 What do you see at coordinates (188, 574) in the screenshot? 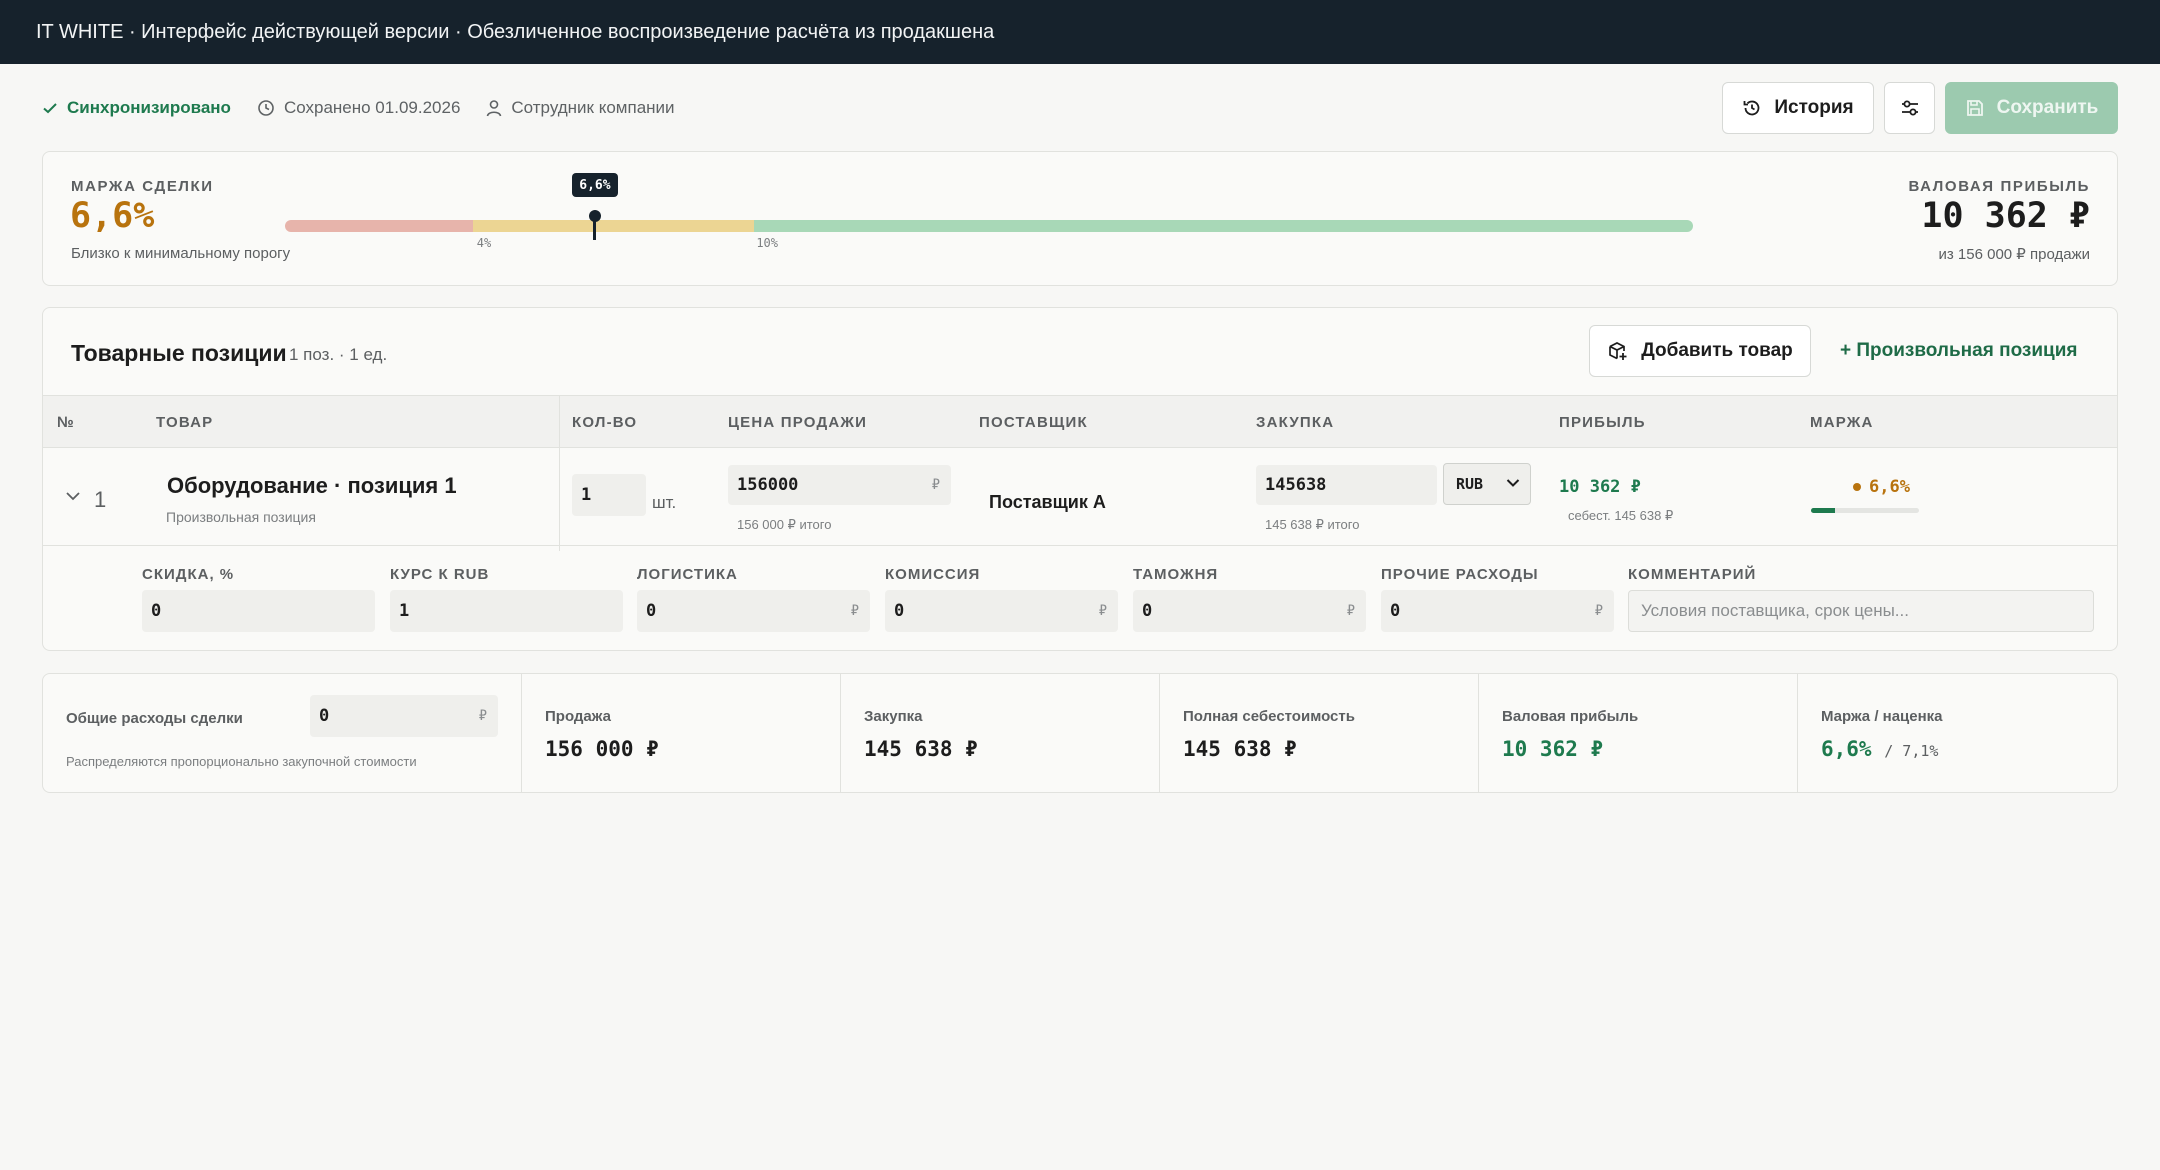
I see `discount-label: СКИДКА, %` at bounding box center [188, 574].